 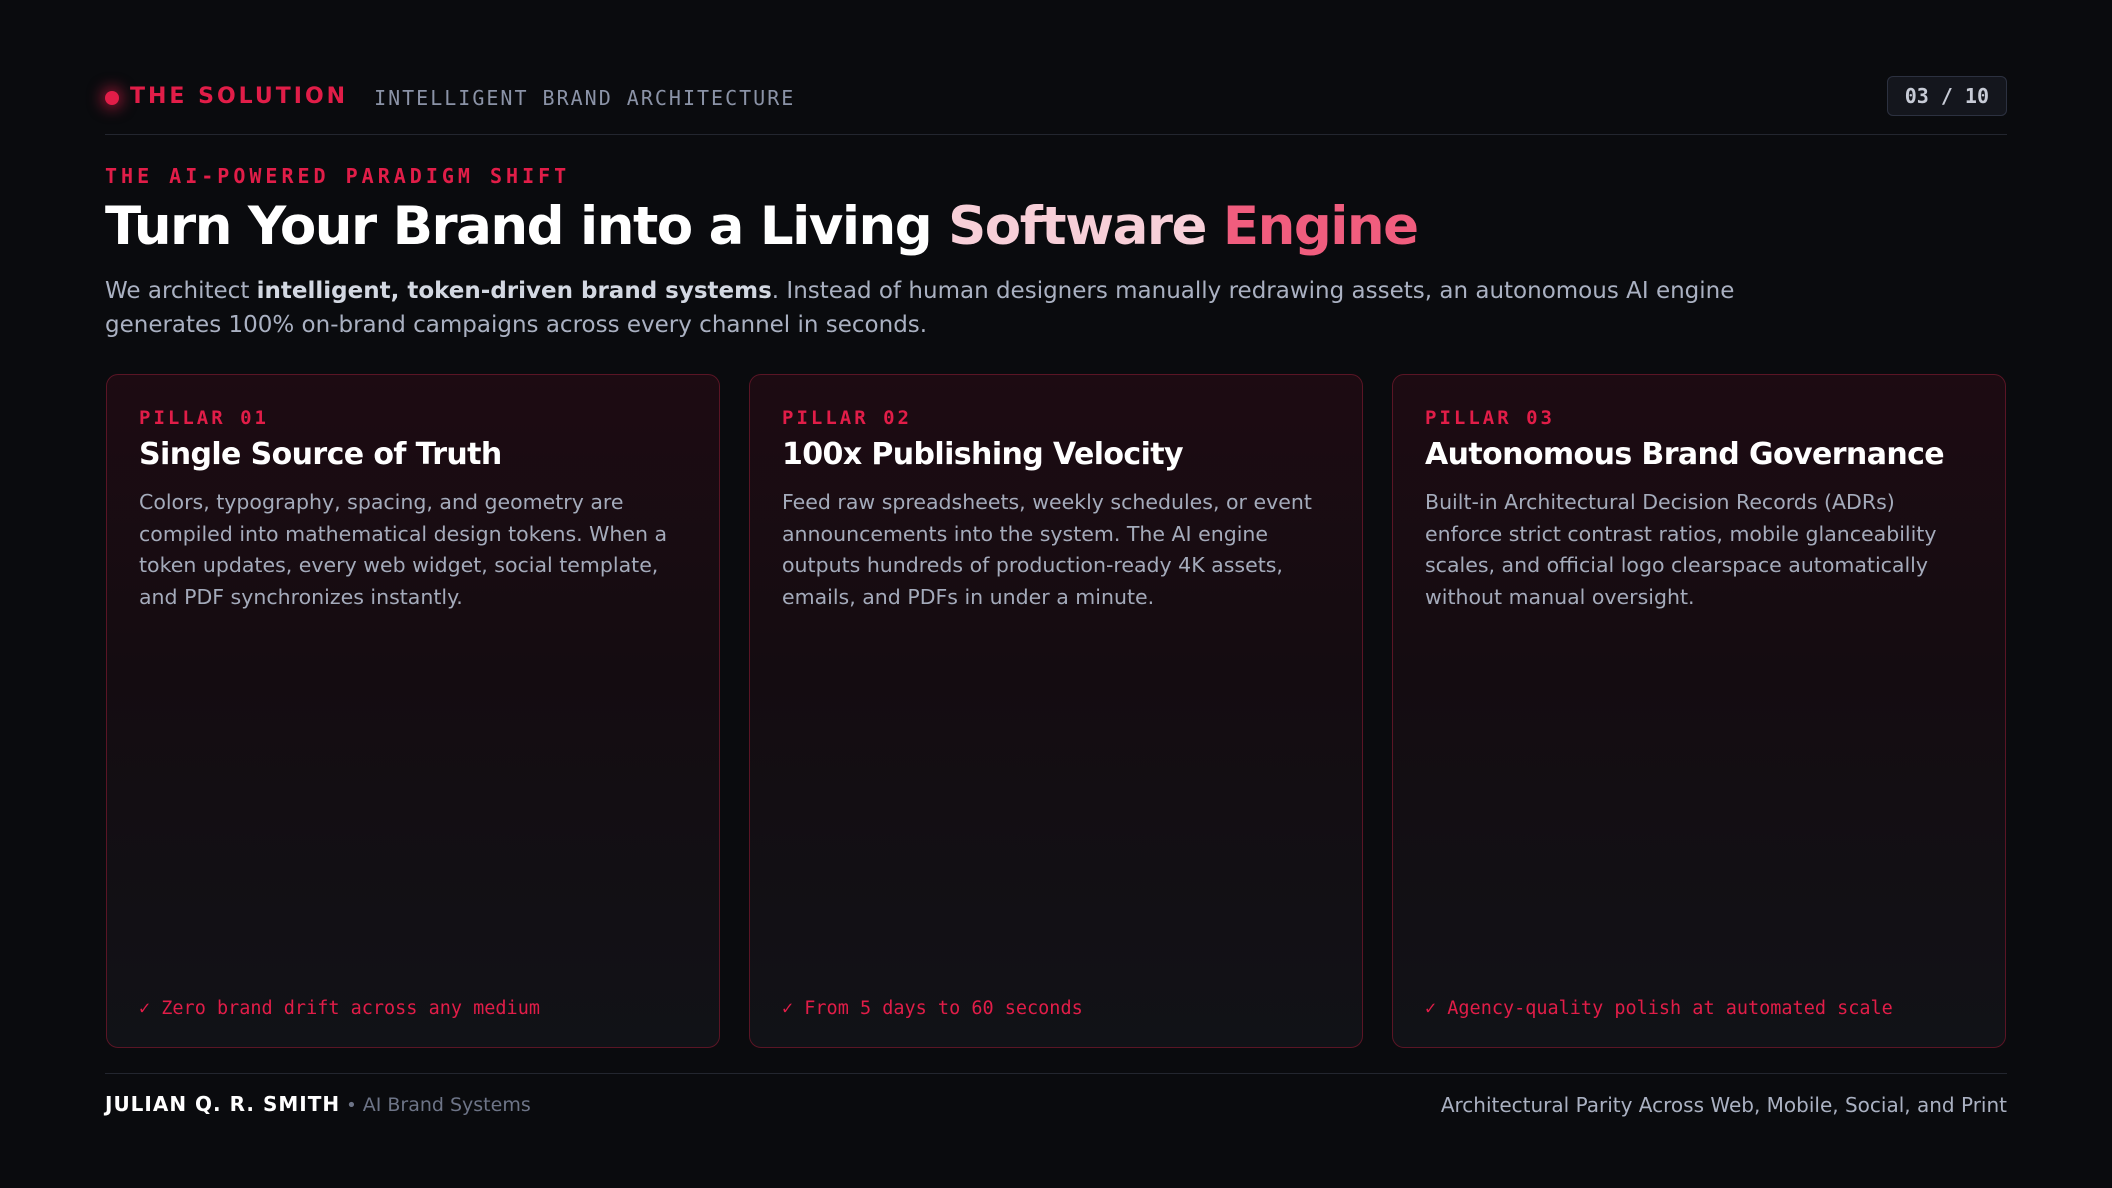 I want to click on lede-emphasis: intelligent, token-driven brand systems, so click(x=514, y=291).